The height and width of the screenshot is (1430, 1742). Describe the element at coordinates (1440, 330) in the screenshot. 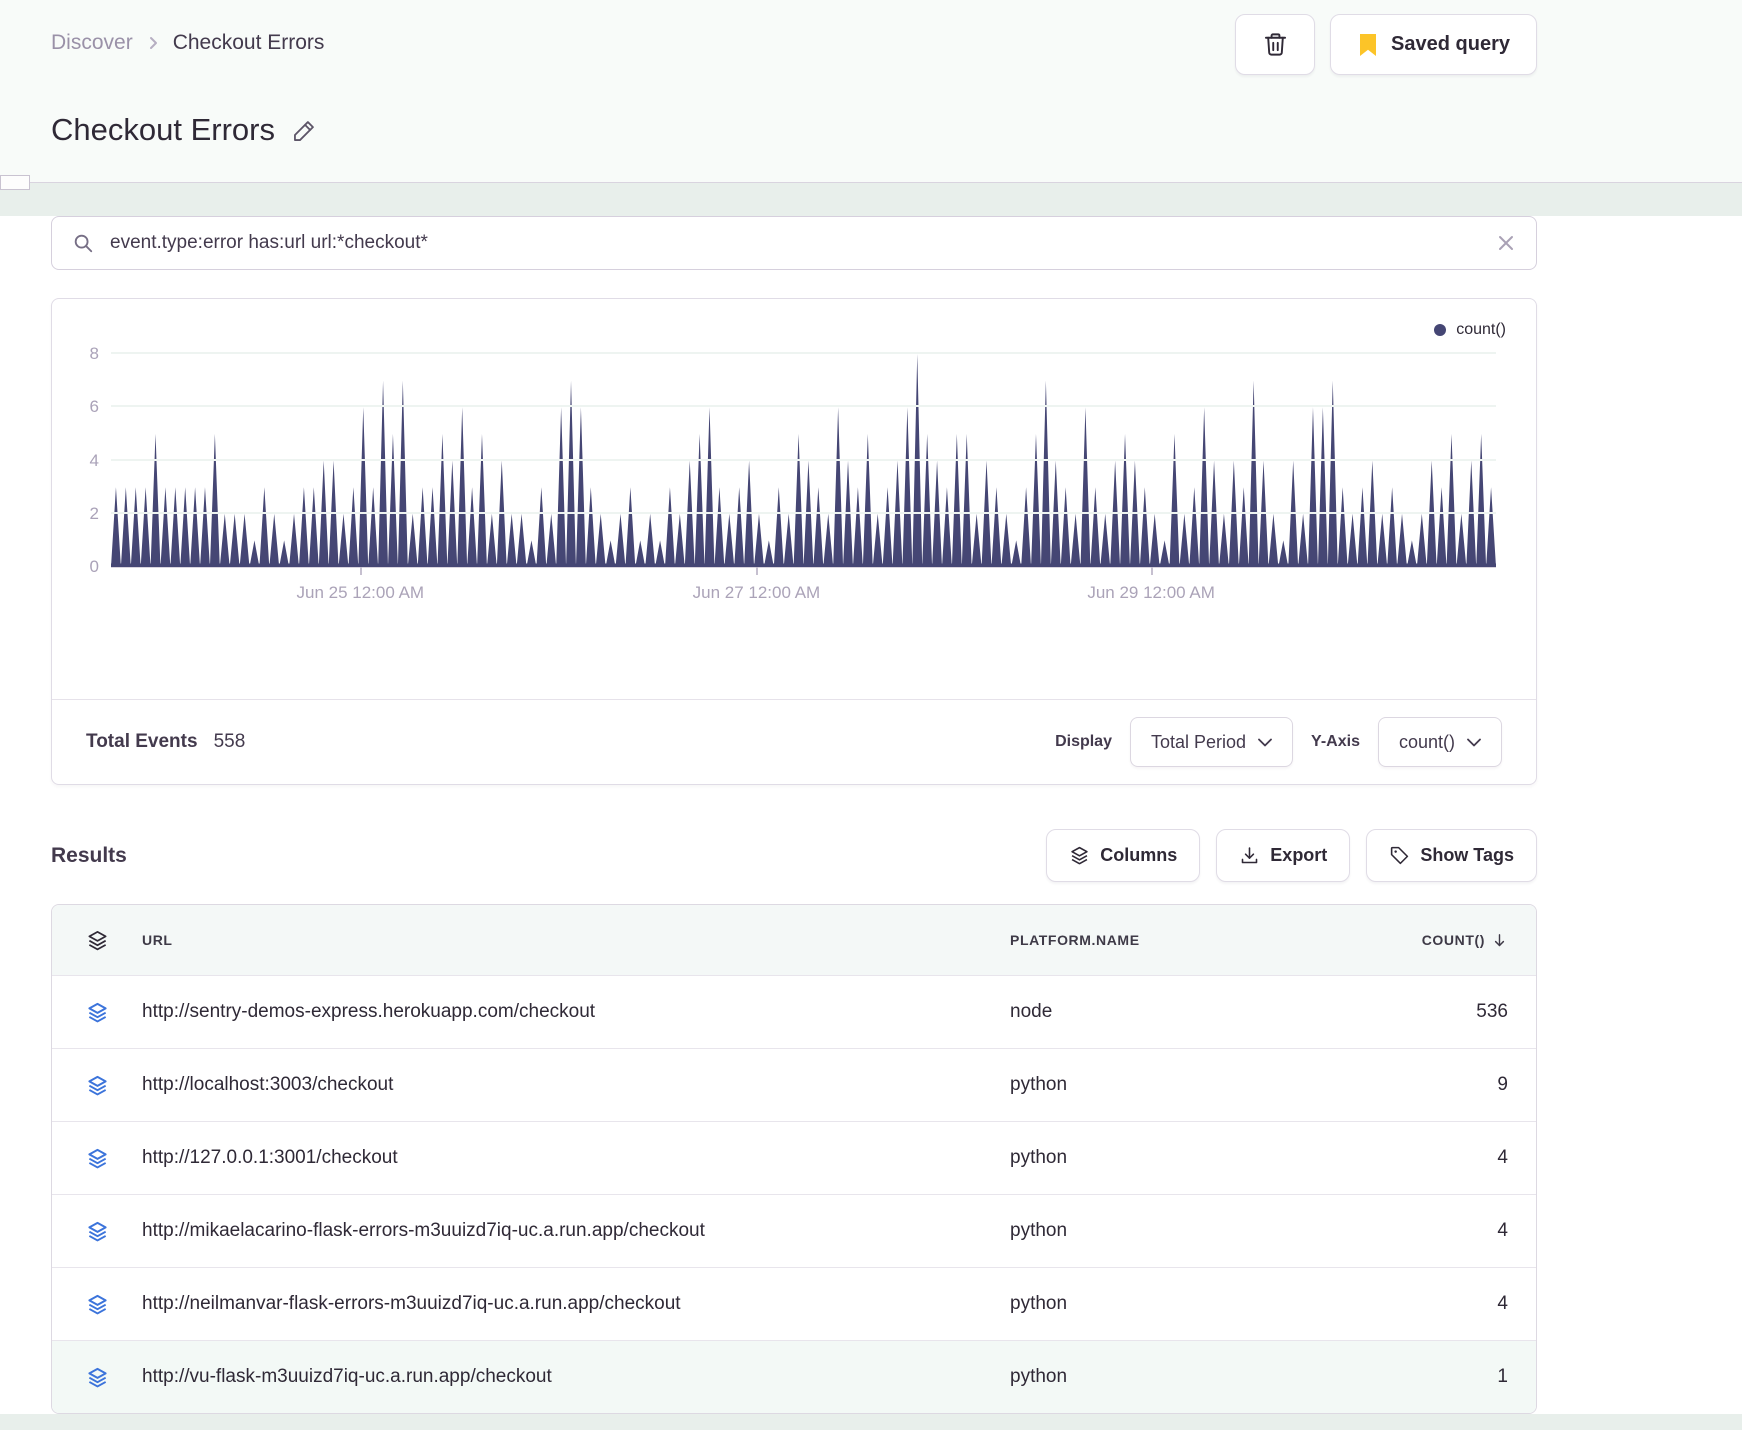

I see `legend-dot` at that location.